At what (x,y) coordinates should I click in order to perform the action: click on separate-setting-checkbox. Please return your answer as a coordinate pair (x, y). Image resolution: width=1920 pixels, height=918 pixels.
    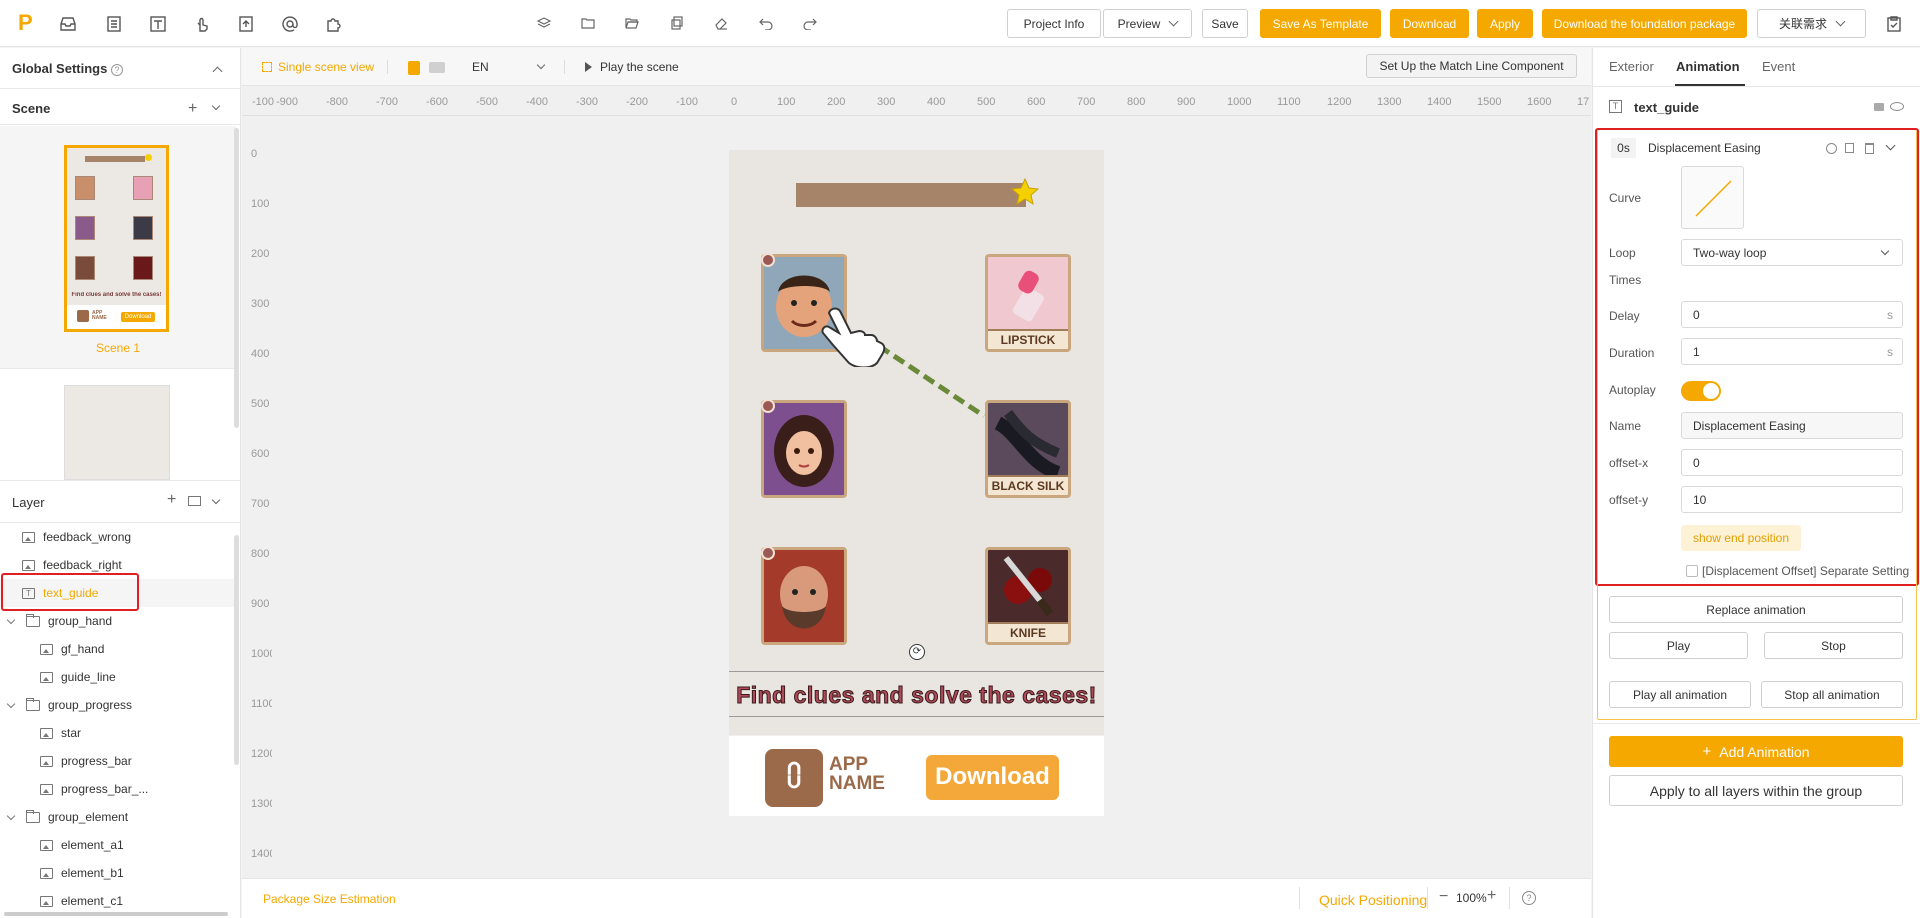
    Looking at the image, I should click on (1692, 571).